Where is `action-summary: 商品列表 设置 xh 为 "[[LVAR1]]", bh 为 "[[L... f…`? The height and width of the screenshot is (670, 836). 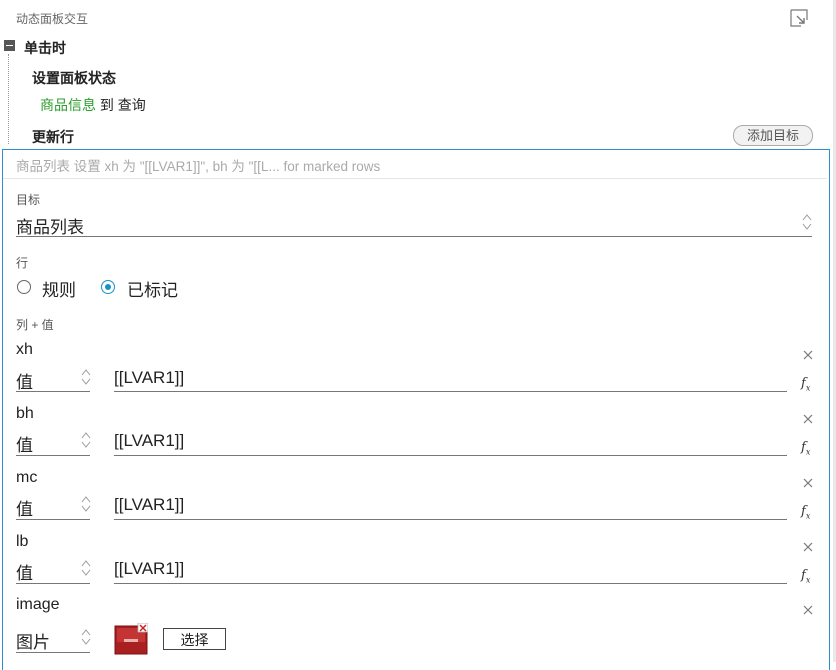 action-summary: 商品列表 设置 xh 为 "[[LVAR1]]", bh 为 "[[L... f… is located at coordinates (198, 166).